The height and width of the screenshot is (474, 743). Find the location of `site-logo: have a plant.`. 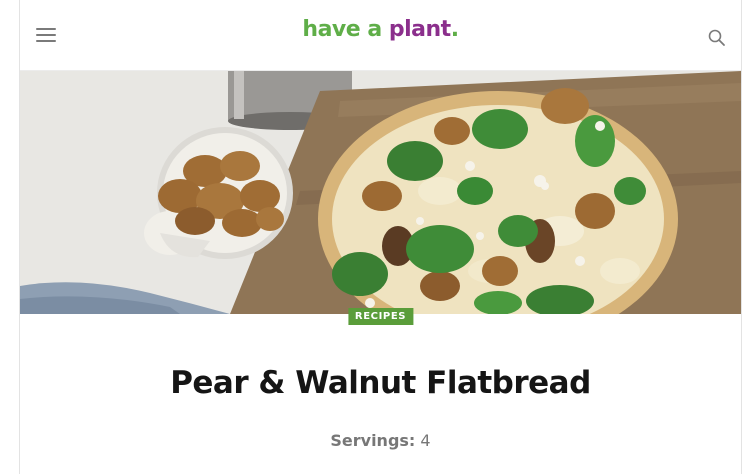

site-logo: have a plant. is located at coordinates (380, 29).